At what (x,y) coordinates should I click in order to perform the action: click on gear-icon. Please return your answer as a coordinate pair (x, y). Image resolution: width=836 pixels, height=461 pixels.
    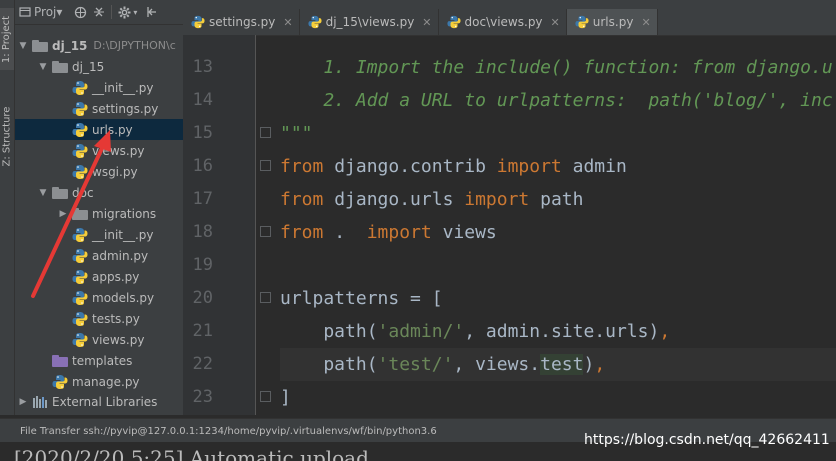
    Looking at the image, I should click on (124, 12).